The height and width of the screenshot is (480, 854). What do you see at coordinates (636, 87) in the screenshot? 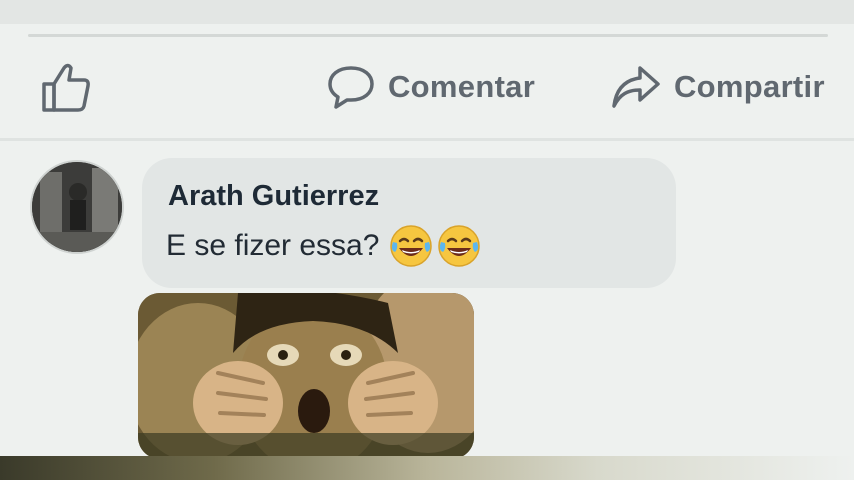
I see `share-arrow-icon` at bounding box center [636, 87].